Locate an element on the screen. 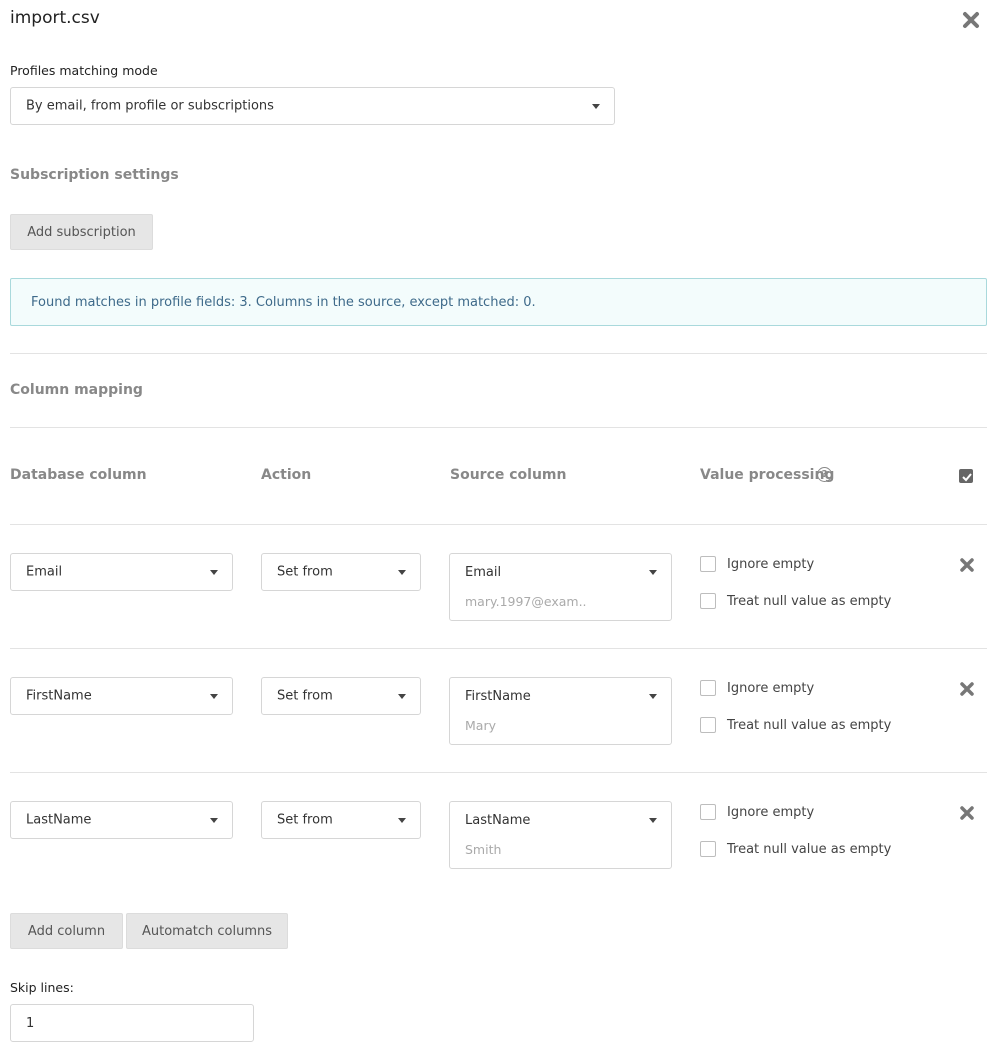  database-column-select: LastName is located at coordinates (121, 820).